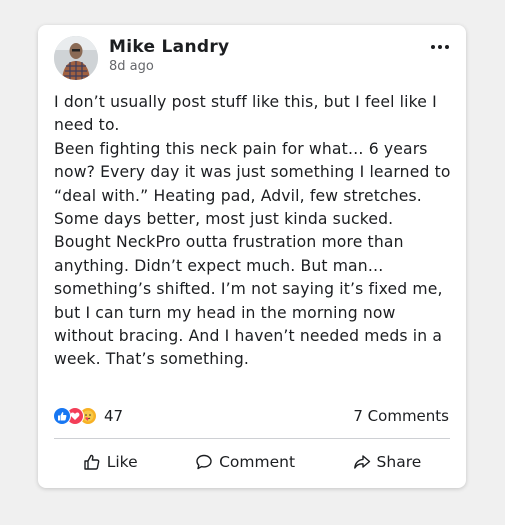  I want to click on thumbs-up-icon, so click(92, 462).